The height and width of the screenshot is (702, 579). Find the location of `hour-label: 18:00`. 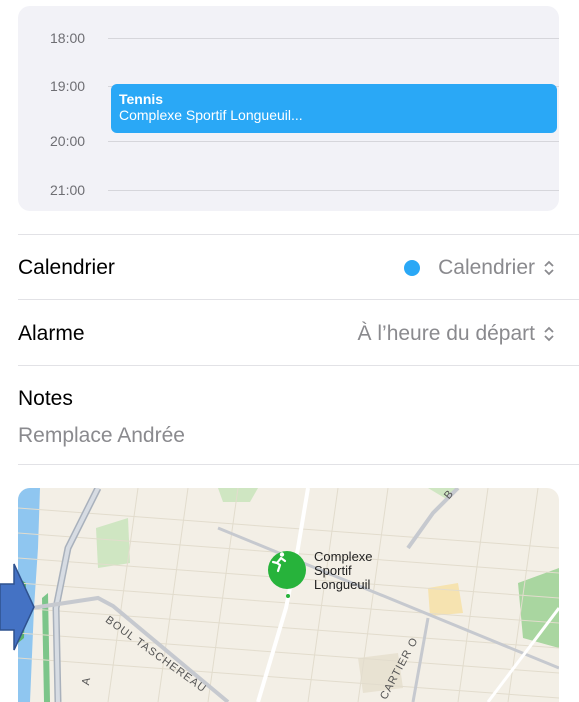

hour-label: 18:00 is located at coordinates (68, 38).